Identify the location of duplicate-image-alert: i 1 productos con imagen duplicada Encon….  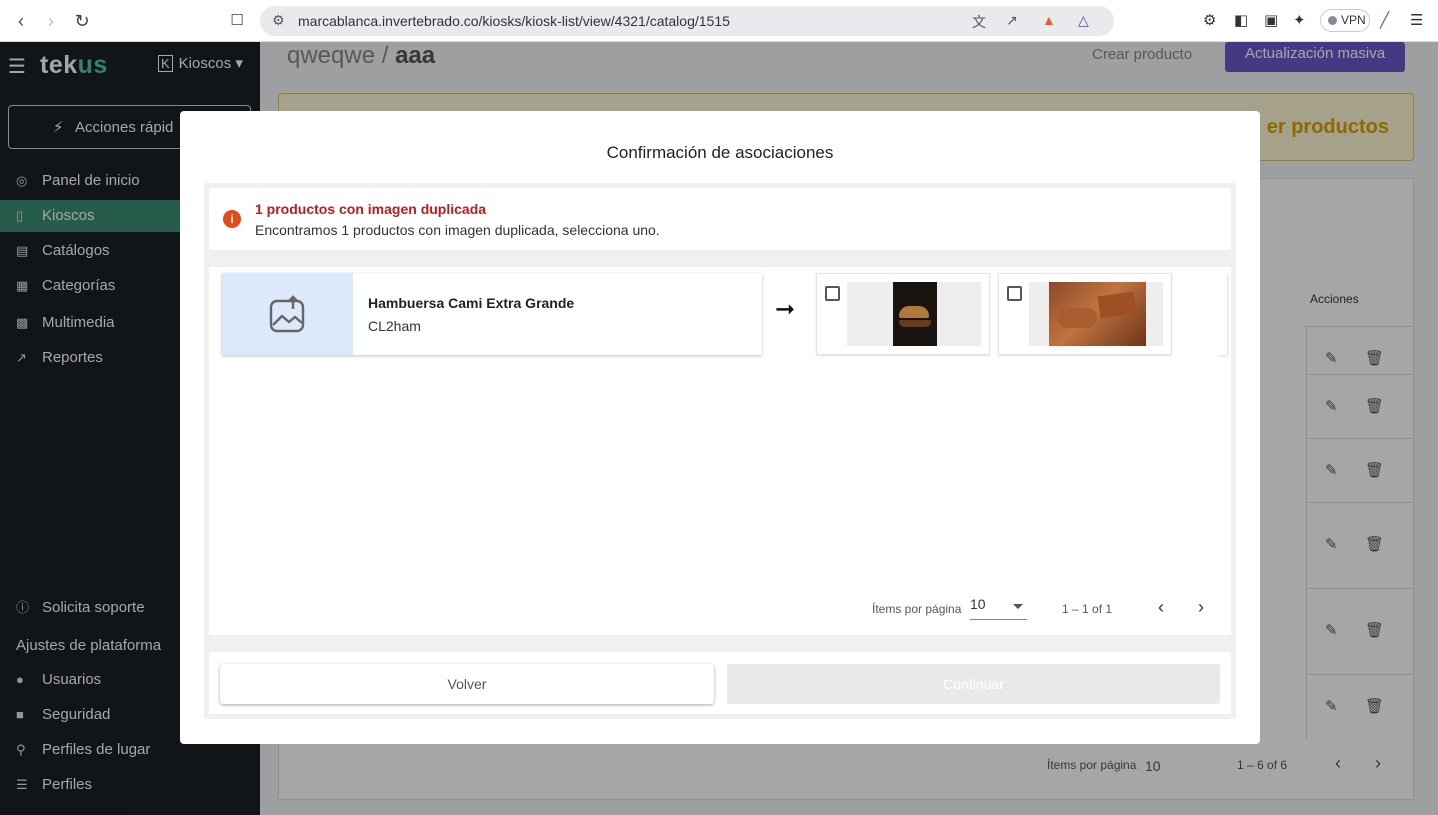
(720, 219).